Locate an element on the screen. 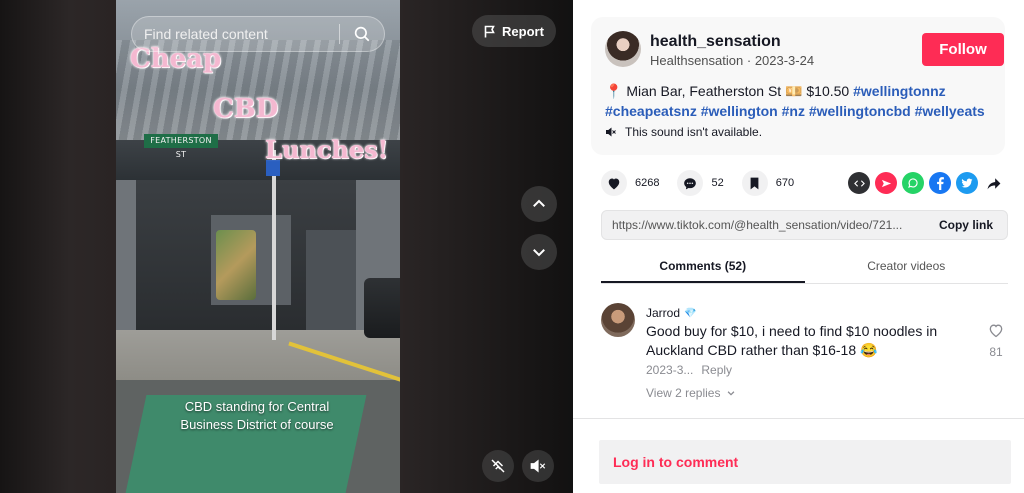 The image size is (1024, 493). share-buttons is located at coordinates (926, 183).